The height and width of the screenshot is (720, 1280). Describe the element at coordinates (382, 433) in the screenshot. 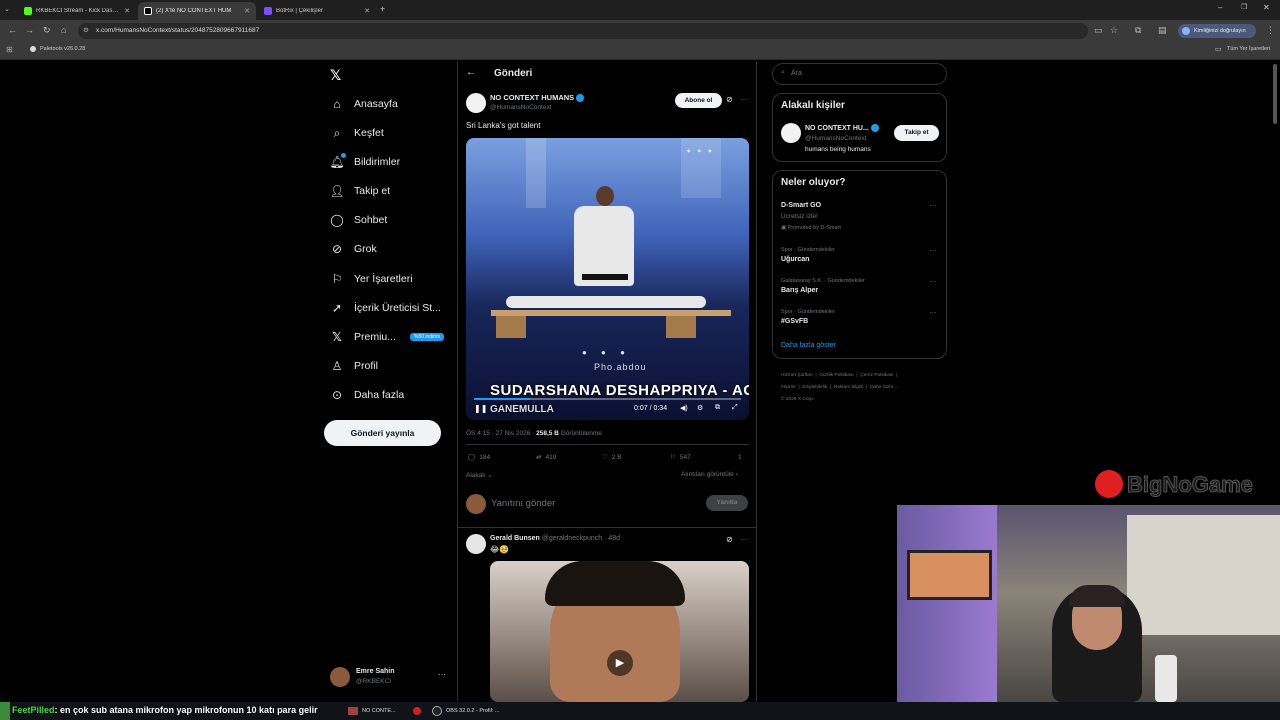

I see `post-button: Gönderi yayınla` at that location.